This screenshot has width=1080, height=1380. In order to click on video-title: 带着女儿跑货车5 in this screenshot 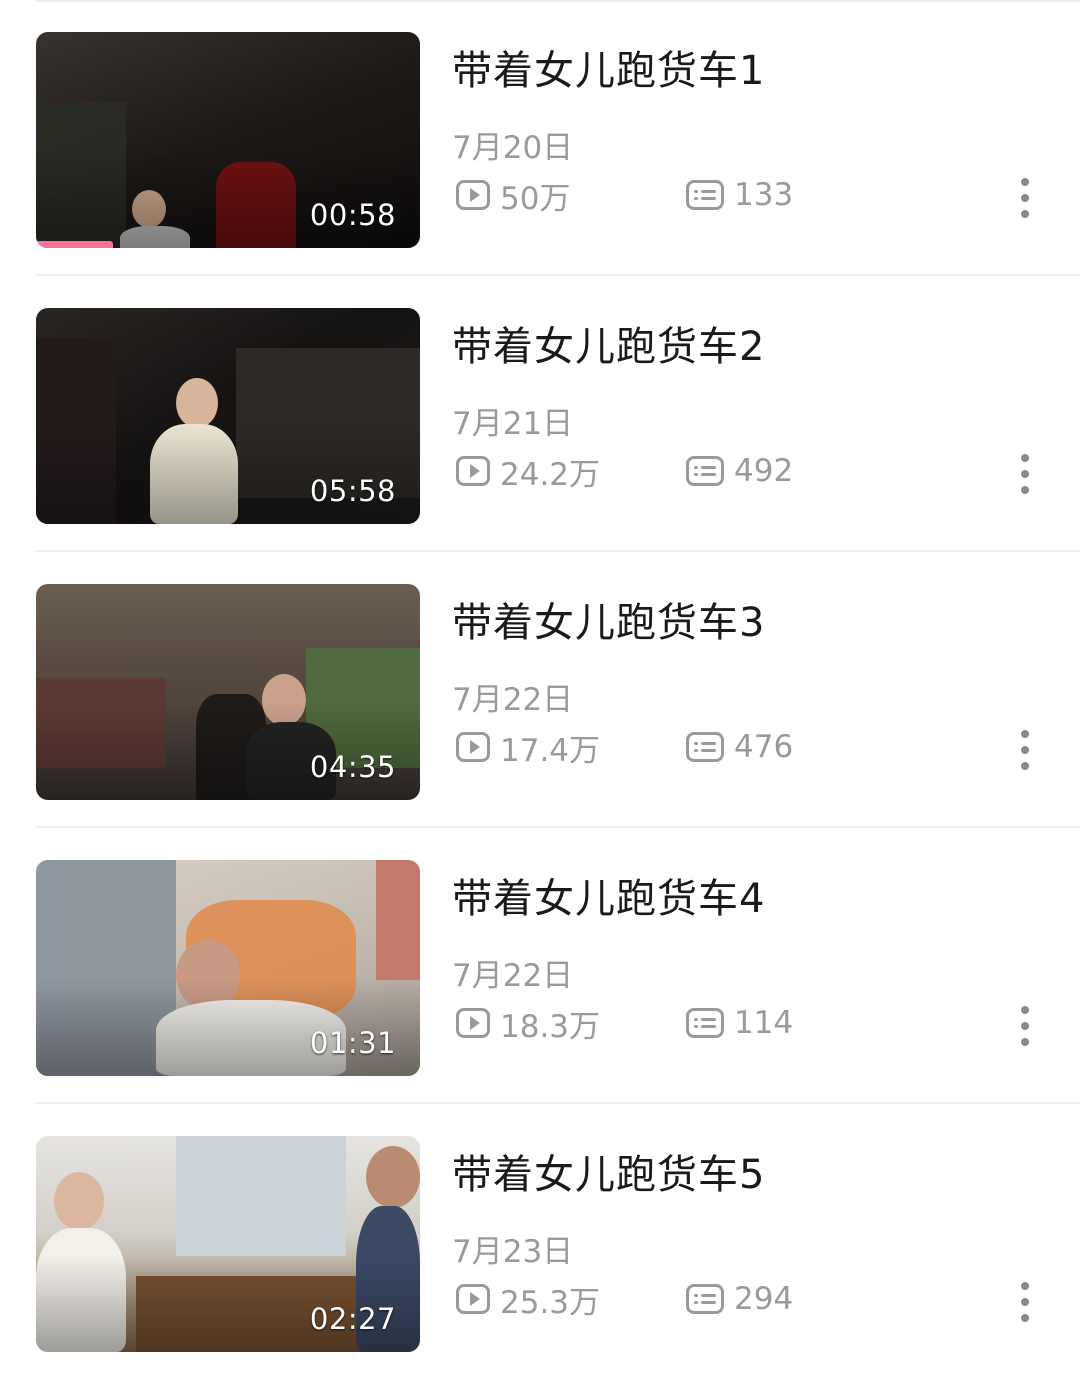, I will do `click(608, 1171)`.